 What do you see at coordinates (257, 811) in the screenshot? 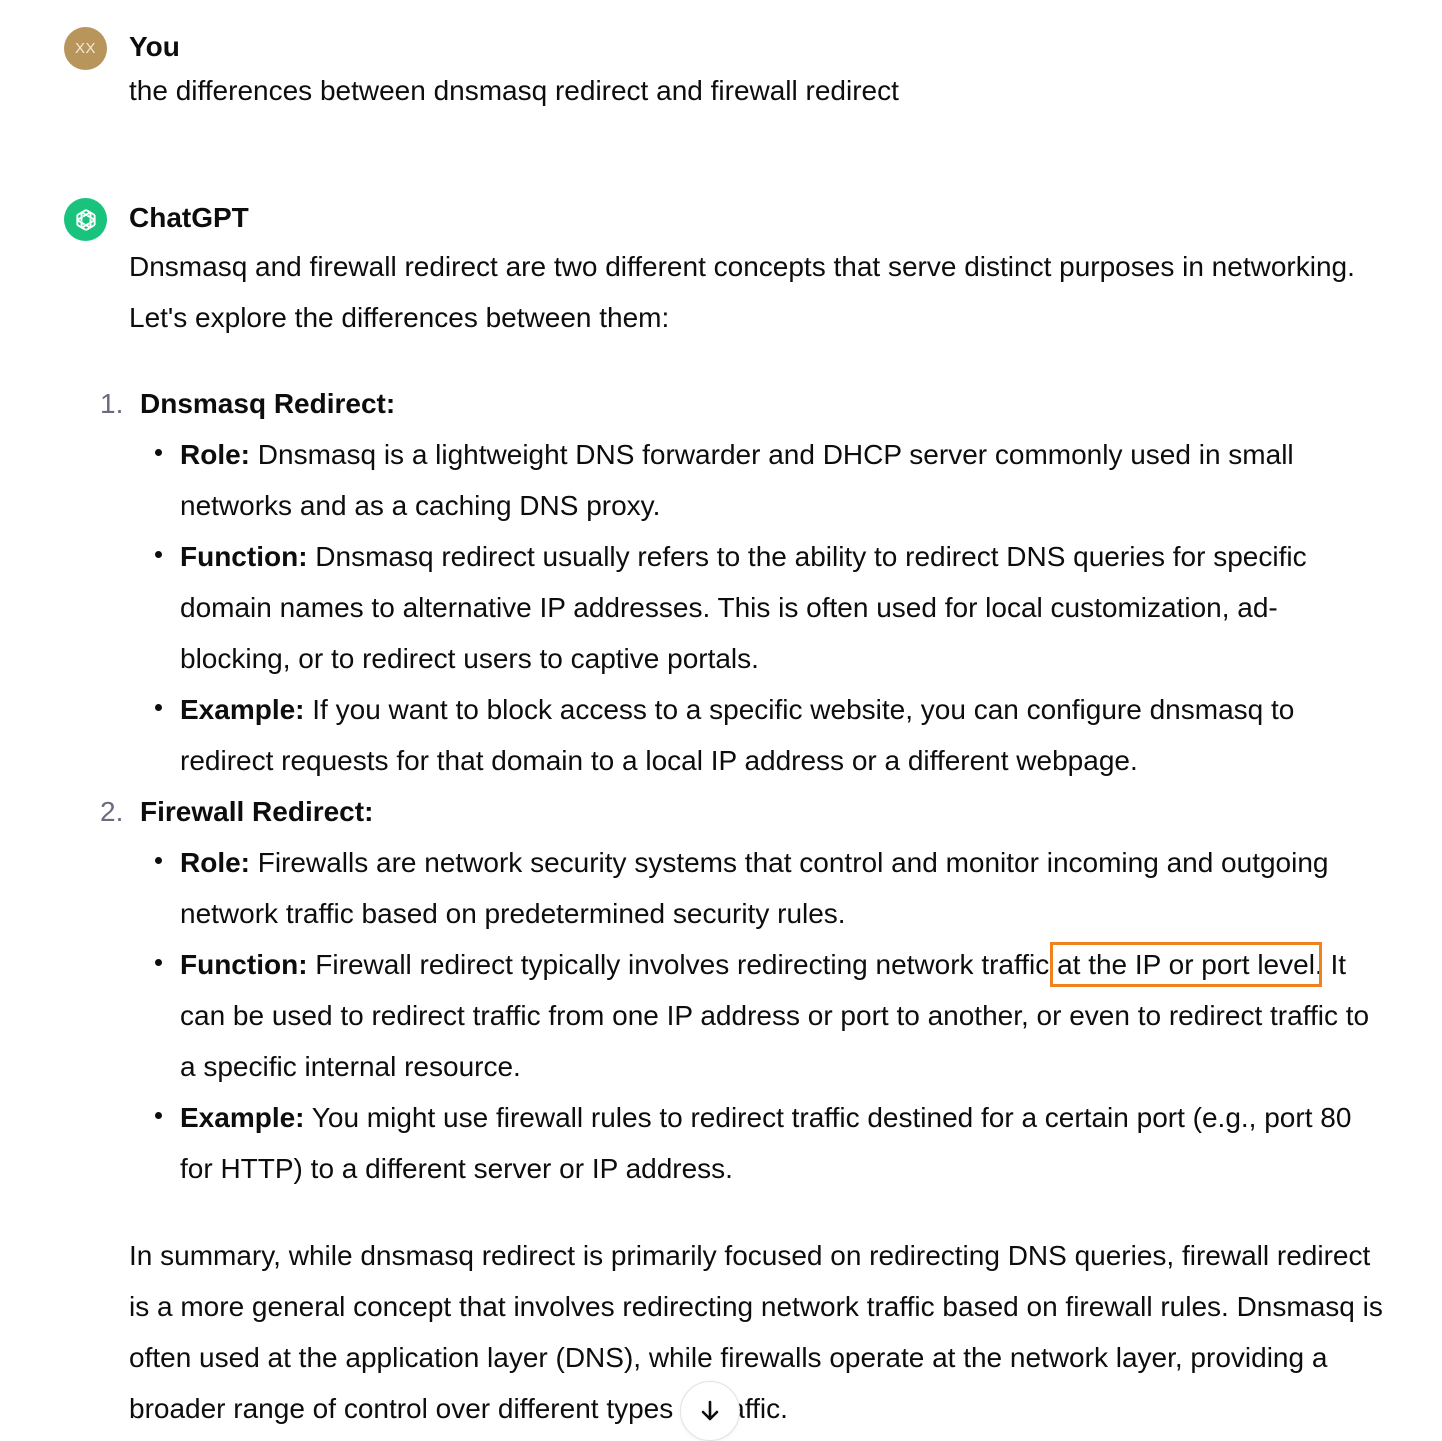
I see `section-title: Firewall Redirect:` at bounding box center [257, 811].